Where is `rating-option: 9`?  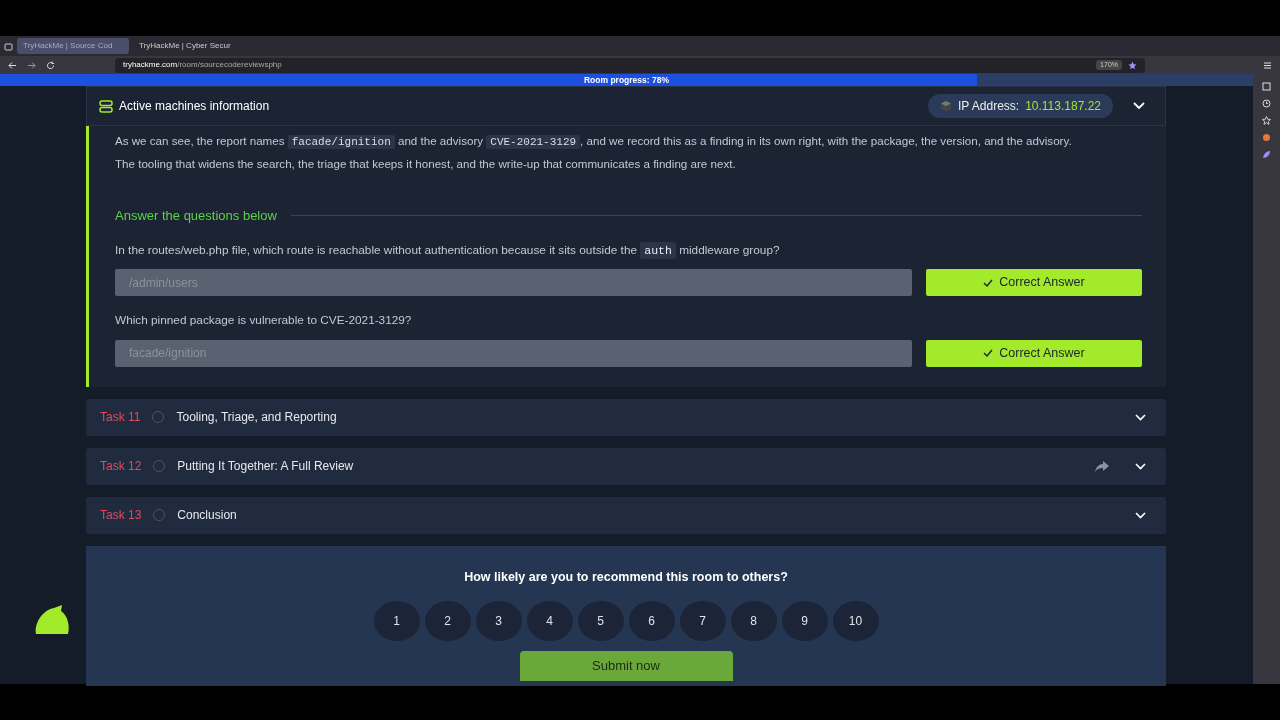 rating-option: 9 is located at coordinates (804, 620).